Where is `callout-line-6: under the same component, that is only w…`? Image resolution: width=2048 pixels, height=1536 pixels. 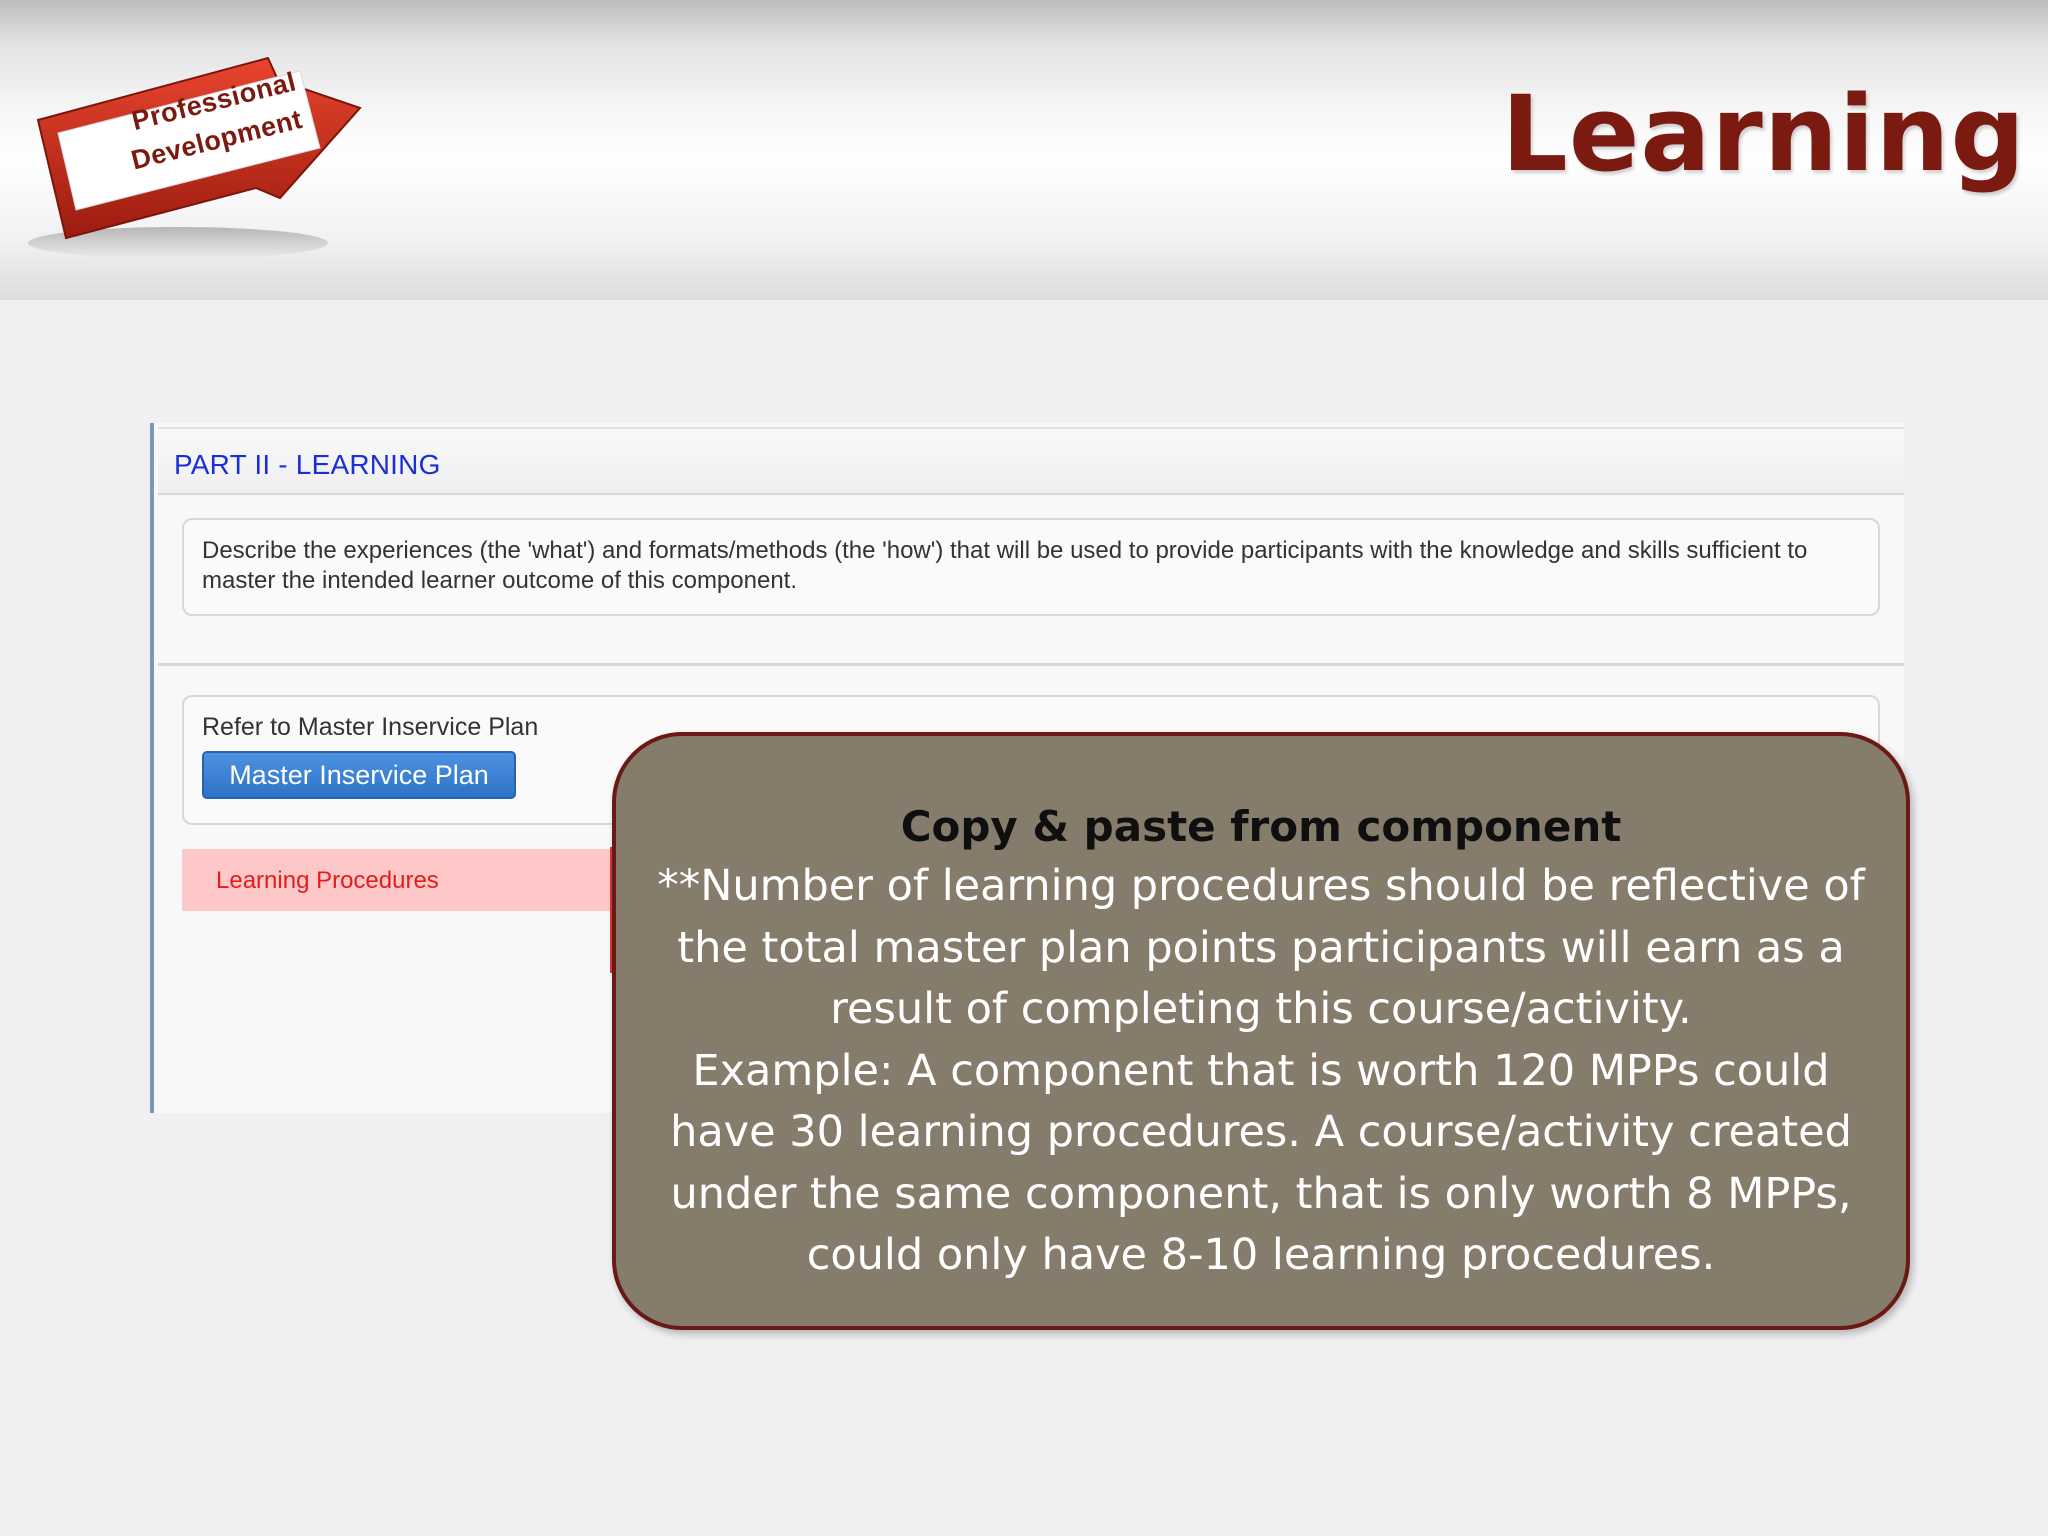 callout-line-6: under the same component, that is only w… is located at coordinates (1261, 1193).